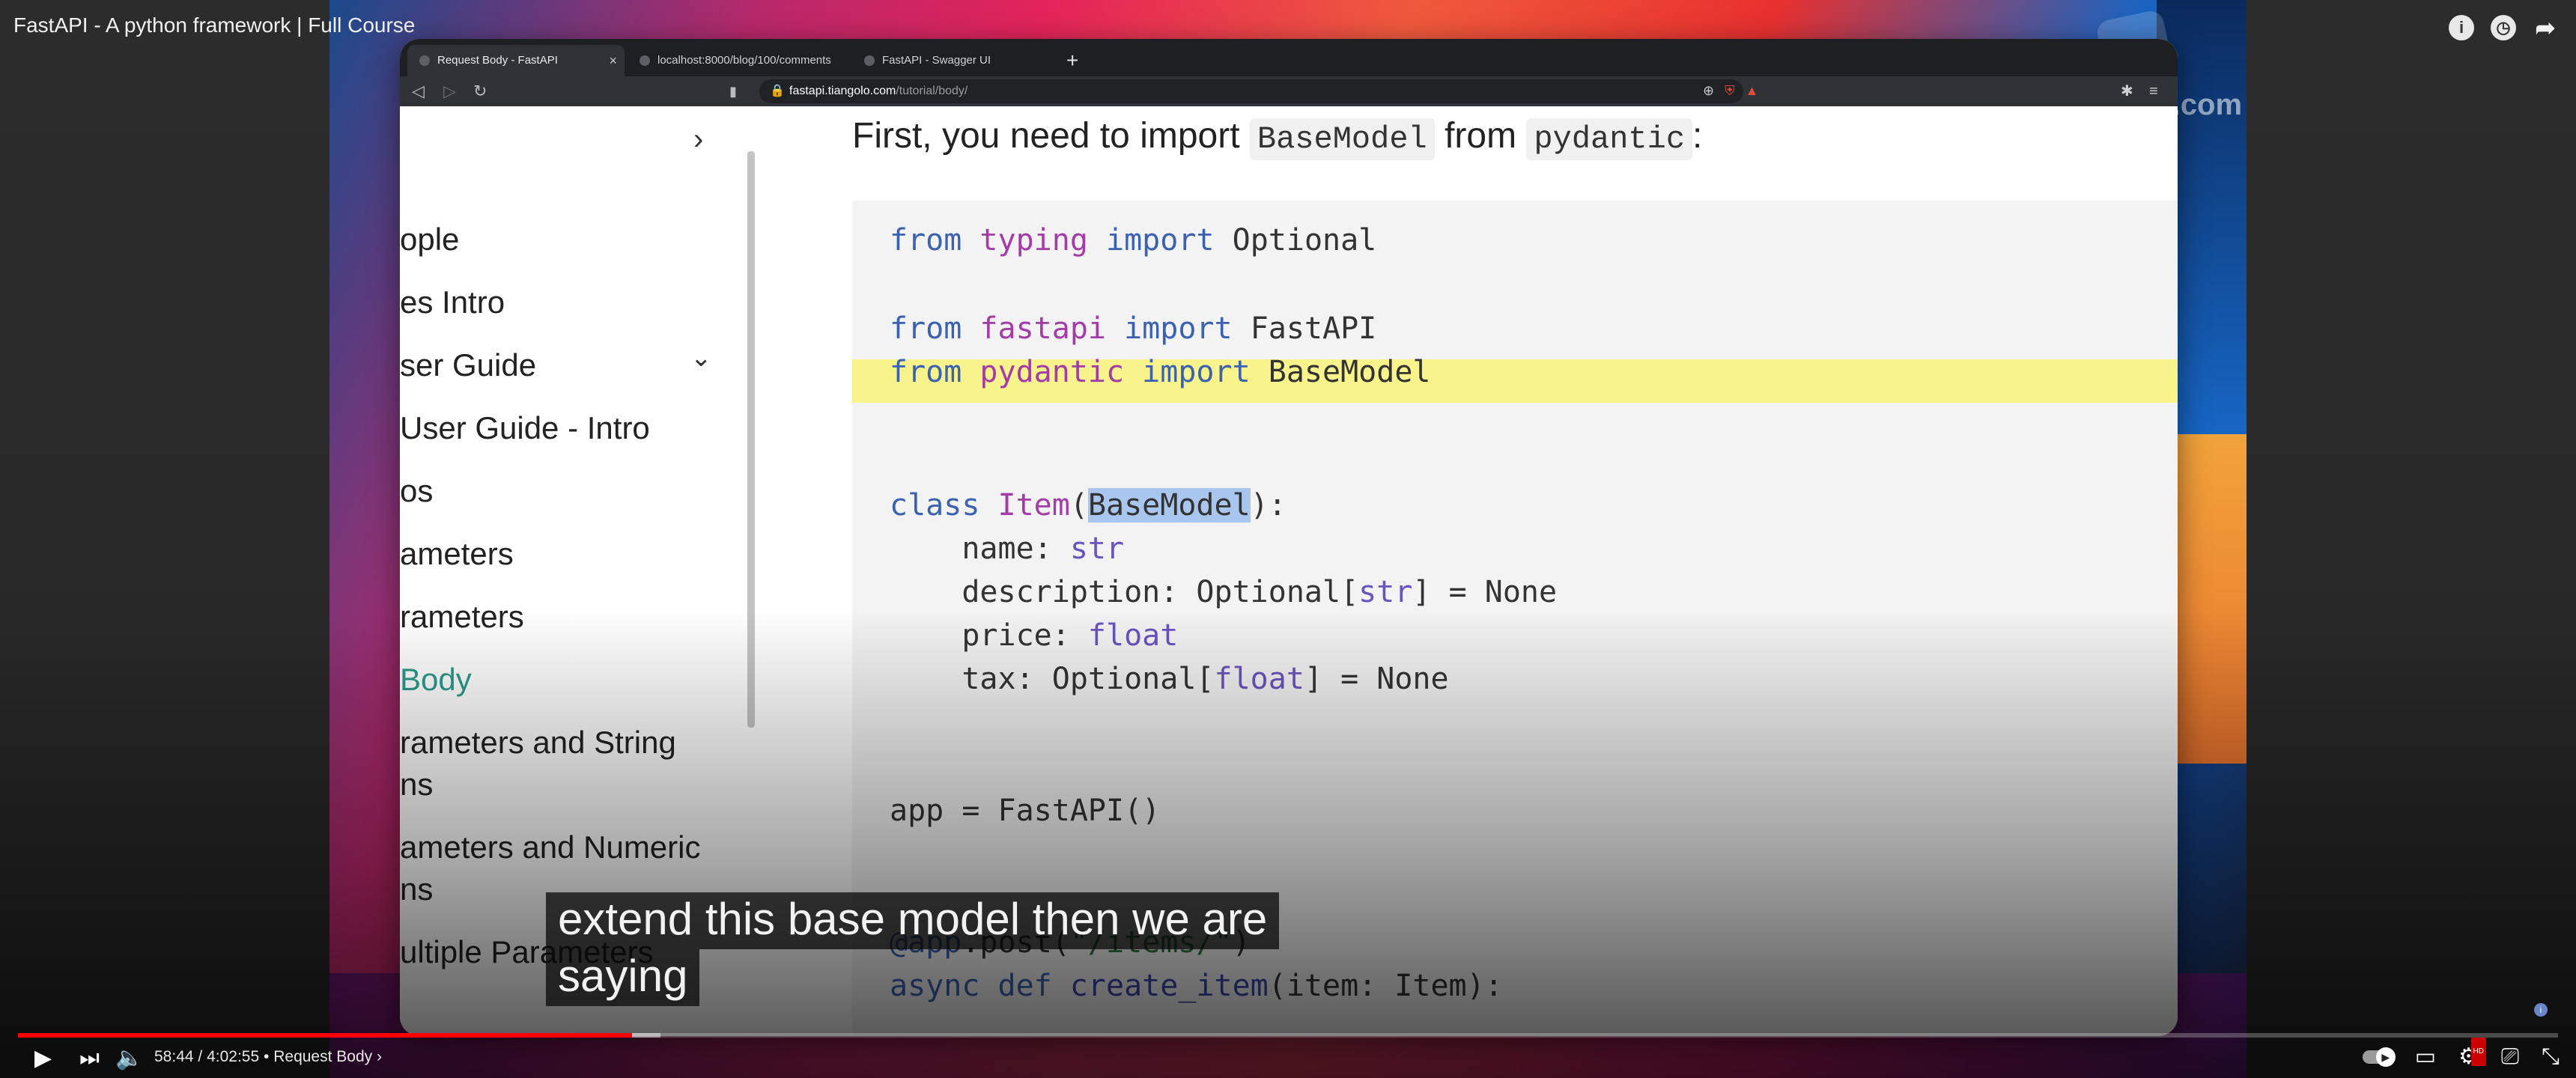  I want to click on play-icon: ▶, so click(43, 1058).